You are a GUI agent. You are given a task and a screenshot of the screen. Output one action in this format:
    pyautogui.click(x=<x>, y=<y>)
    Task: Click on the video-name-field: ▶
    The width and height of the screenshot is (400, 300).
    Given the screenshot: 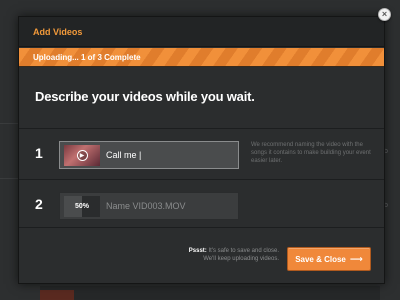 What is the action you would take?
    pyautogui.click(x=149, y=155)
    